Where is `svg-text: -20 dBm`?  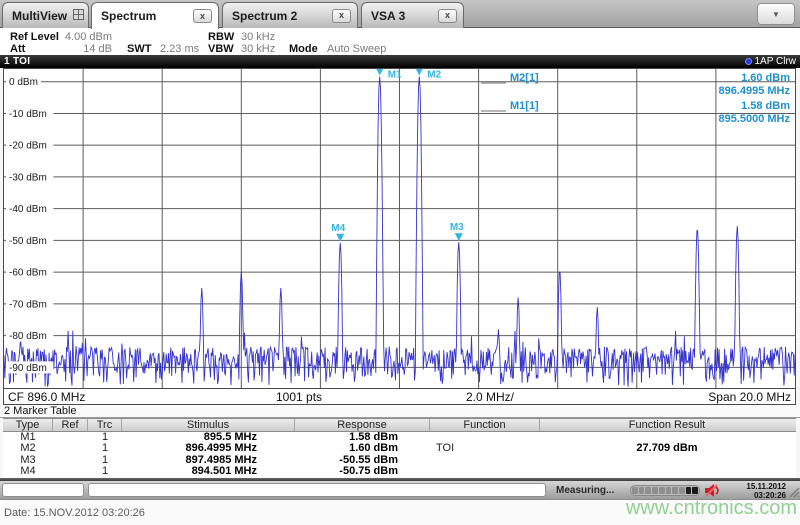
svg-text: -20 dBm is located at coordinates (28, 146).